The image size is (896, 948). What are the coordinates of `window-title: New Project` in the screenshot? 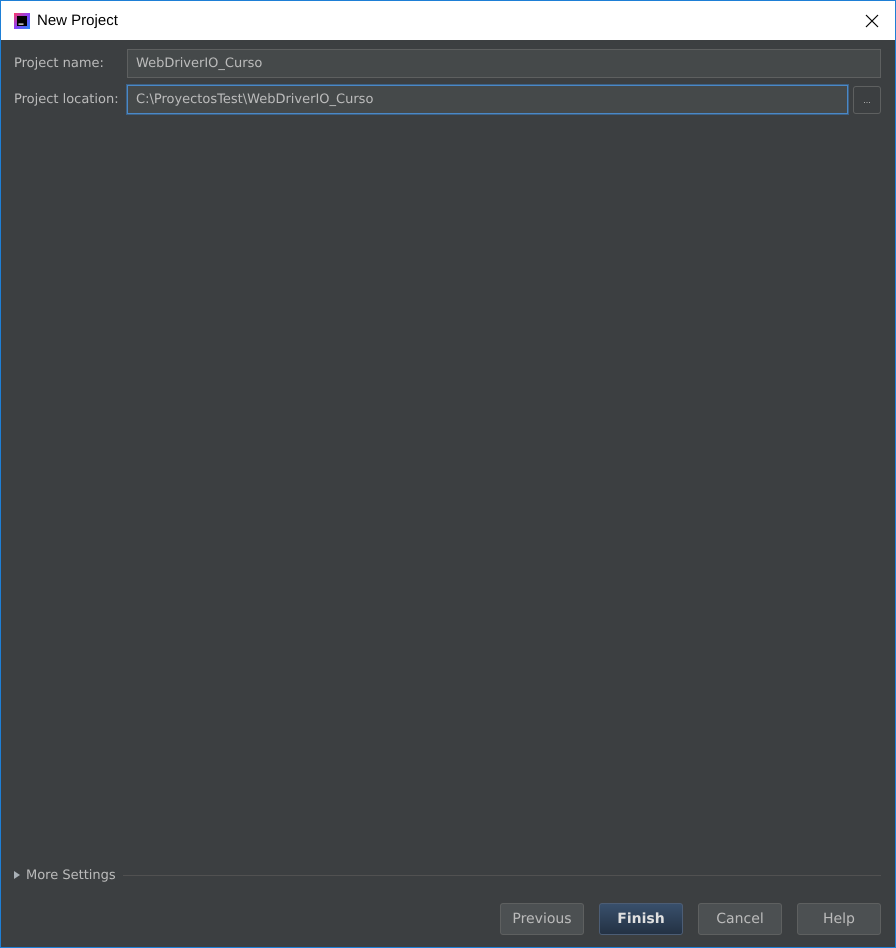 It's located at (78, 20).